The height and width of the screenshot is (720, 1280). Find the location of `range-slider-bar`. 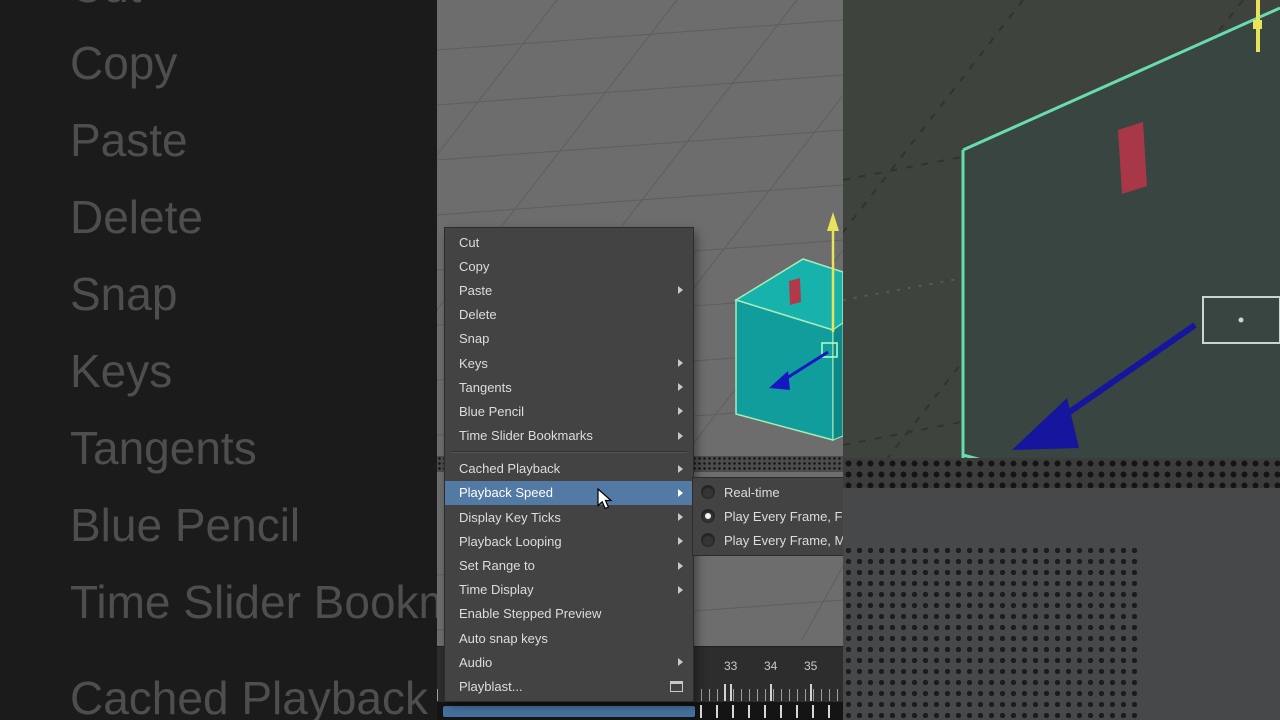

range-slider-bar is located at coordinates (569, 711).